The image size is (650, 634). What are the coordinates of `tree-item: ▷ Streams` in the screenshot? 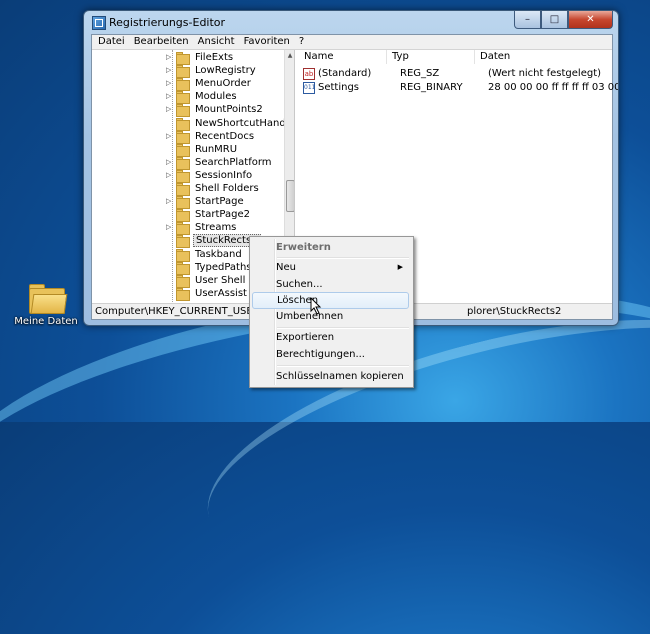 It's located at (202, 228).